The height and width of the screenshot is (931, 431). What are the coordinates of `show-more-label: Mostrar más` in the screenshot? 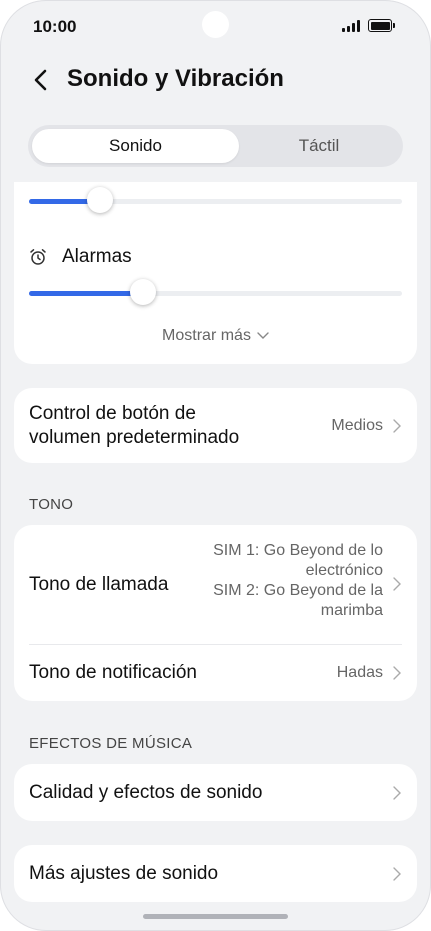 It's located at (206, 335).